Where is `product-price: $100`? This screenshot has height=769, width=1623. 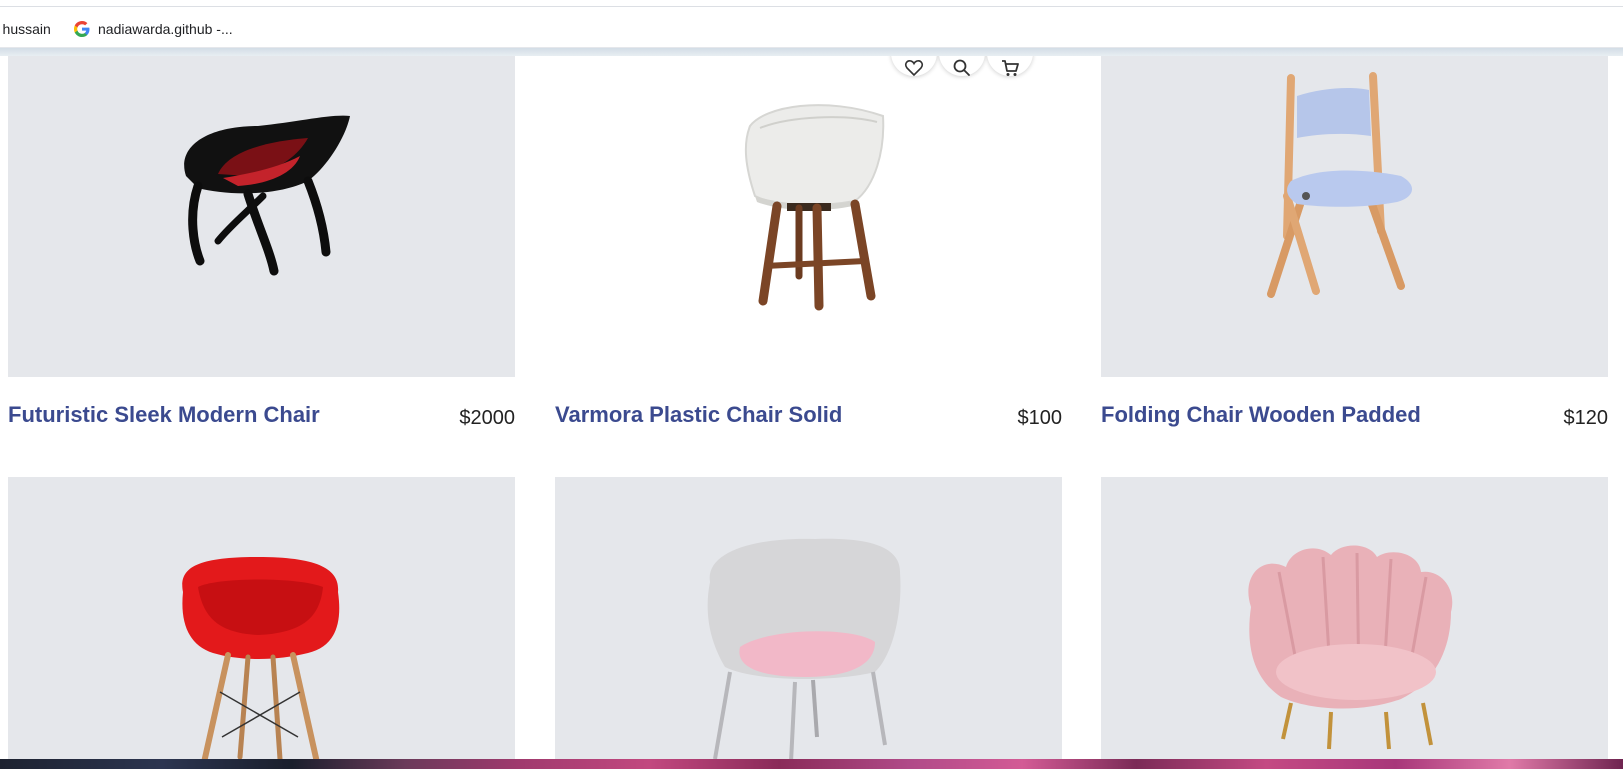 product-price: $100 is located at coordinates (1040, 418).